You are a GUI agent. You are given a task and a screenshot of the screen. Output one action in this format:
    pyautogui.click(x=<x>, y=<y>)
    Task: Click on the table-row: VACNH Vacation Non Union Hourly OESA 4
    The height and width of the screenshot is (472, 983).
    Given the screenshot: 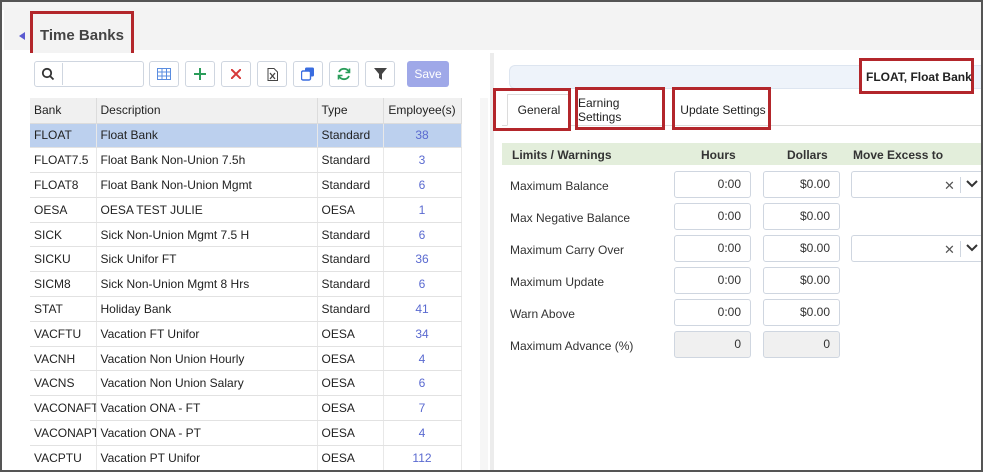 What is the action you would take?
    pyautogui.click(x=246, y=359)
    